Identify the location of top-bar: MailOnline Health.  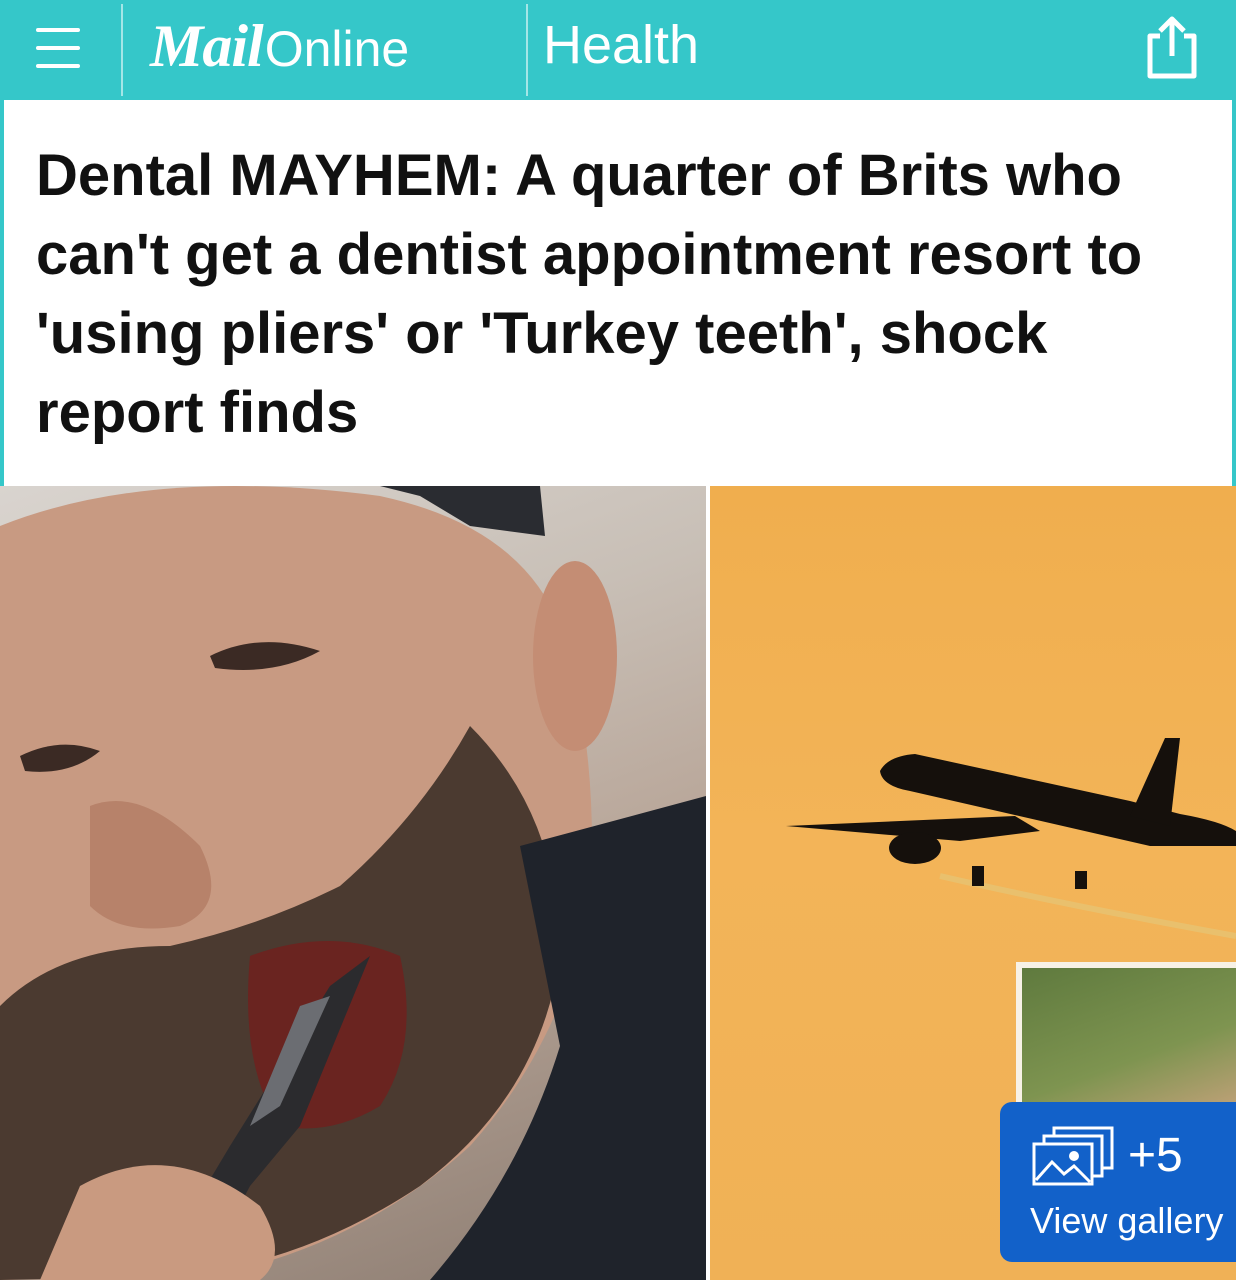
(618, 50).